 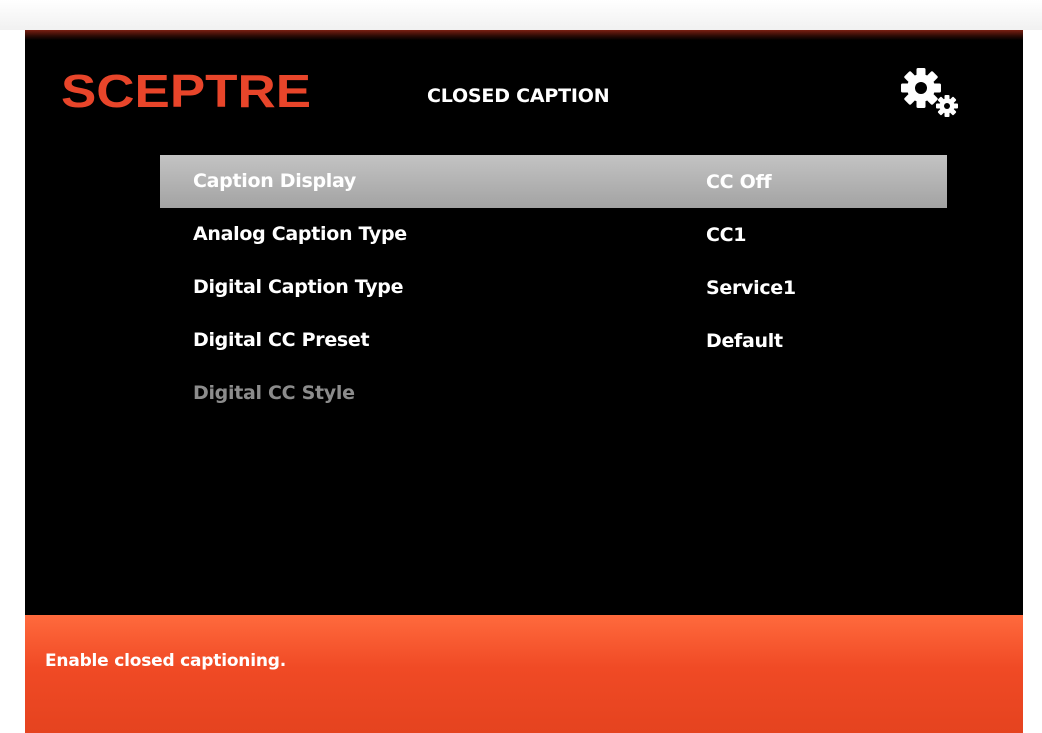 I want to click on menu-item-value: CC1, so click(x=726, y=235).